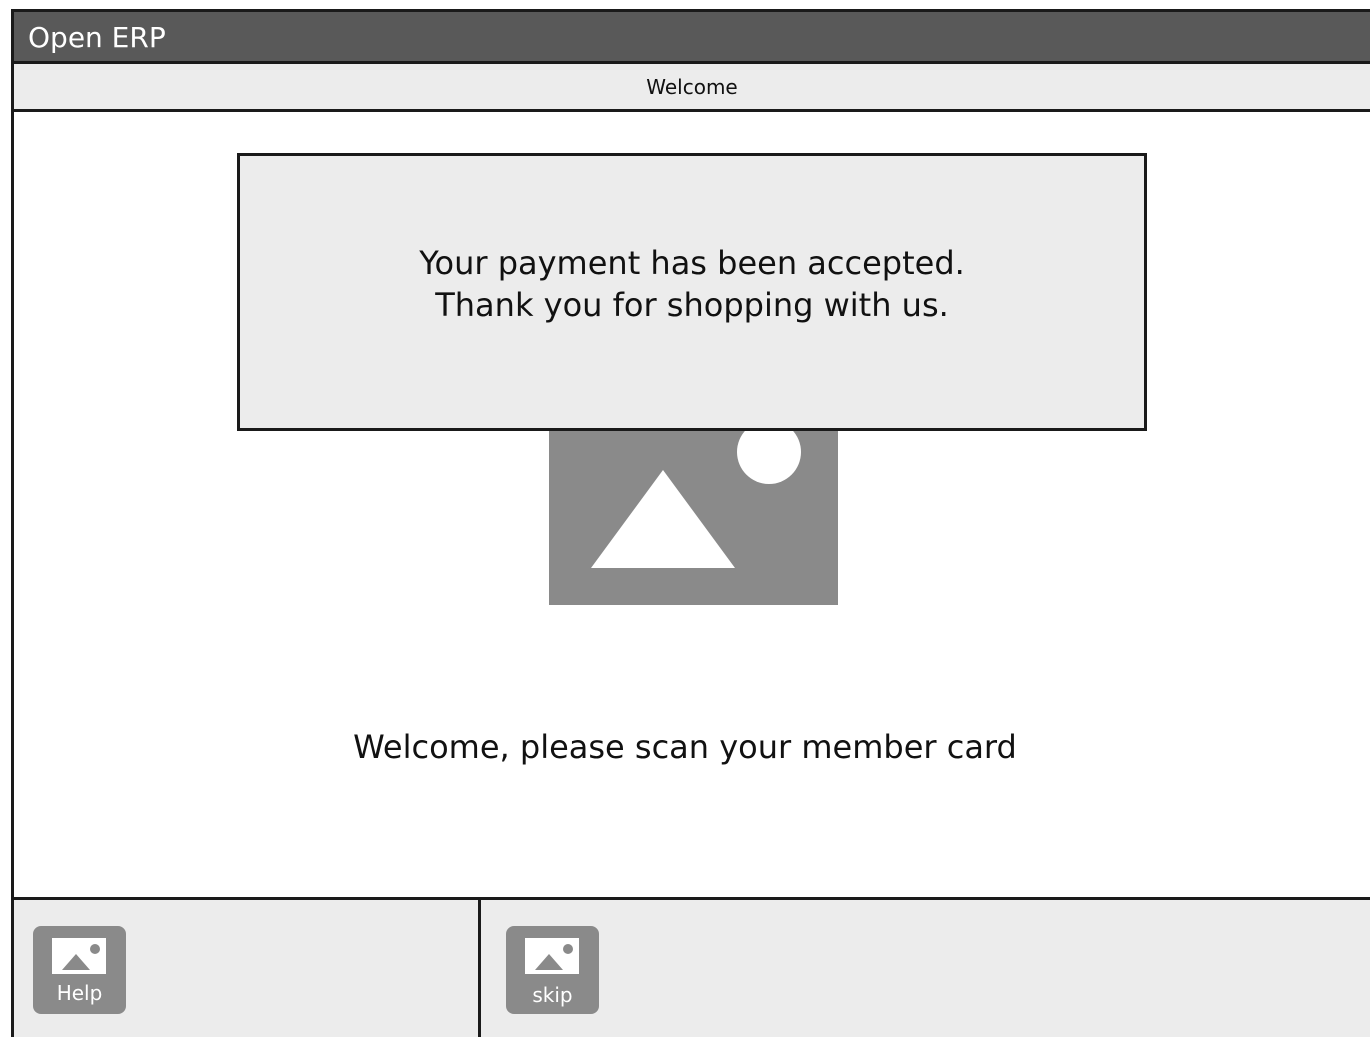 Image resolution: width=1370 pixels, height=1037 pixels. Describe the element at coordinates (479, 968) in the screenshot. I see `bottom-bar-divider` at that location.